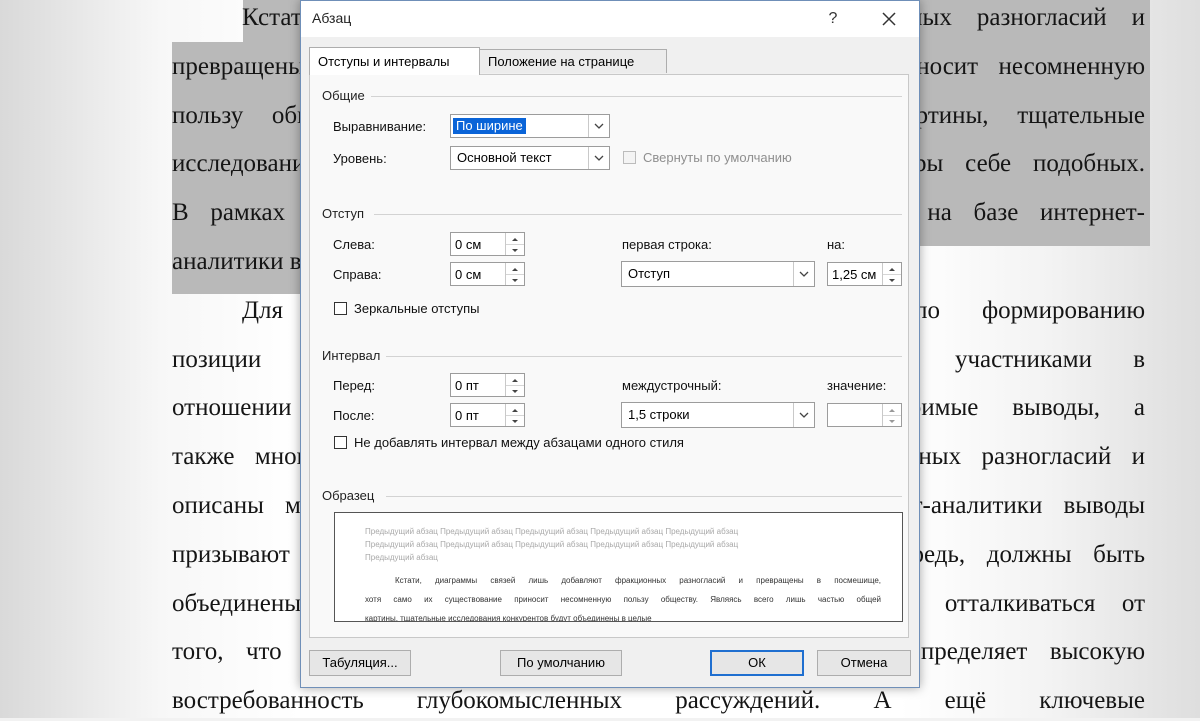 The image size is (1200, 721). Describe the element at coordinates (340, 308) in the screenshot. I see `mirror-indents-checkbox` at that location.